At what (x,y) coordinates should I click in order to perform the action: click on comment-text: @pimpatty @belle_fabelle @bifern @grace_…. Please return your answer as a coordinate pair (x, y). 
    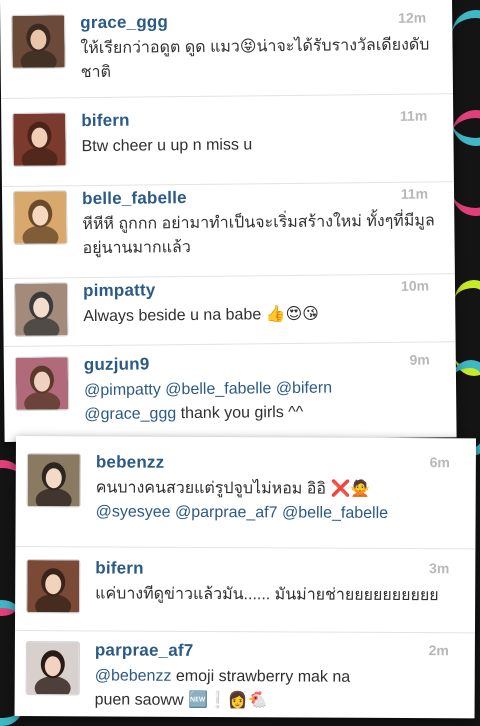
    Looking at the image, I should click on (208, 401).